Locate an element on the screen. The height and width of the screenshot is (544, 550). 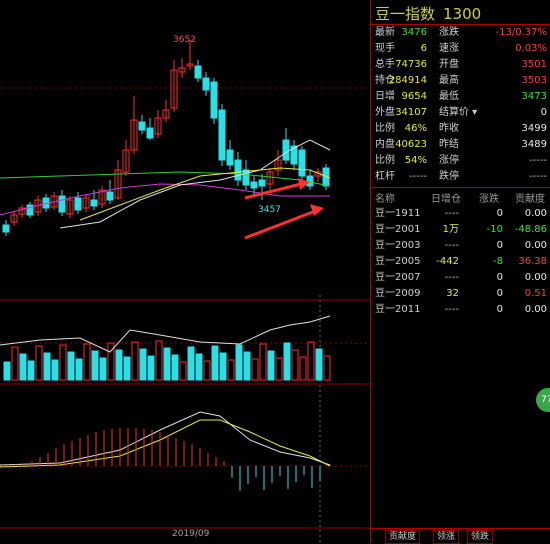
quote-value: -13/0.37% is located at coordinates (521, 32).